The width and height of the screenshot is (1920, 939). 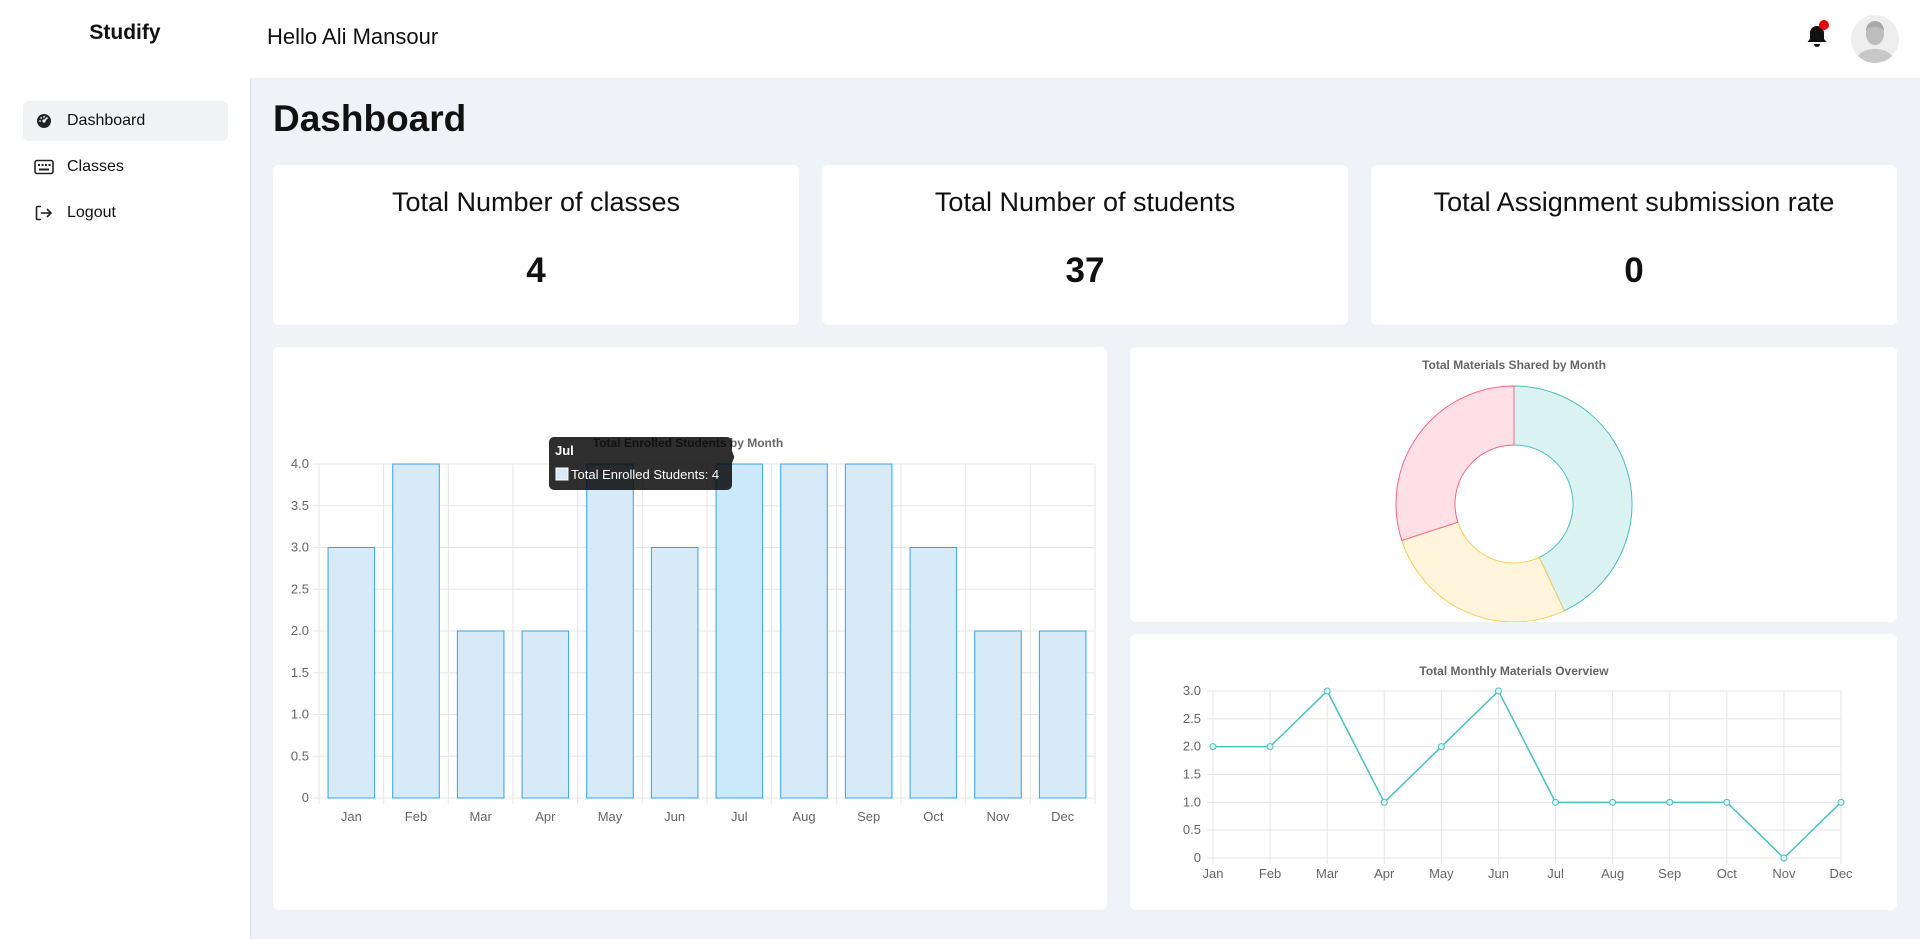 What do you see at coordinates (95, 166) in the screenshot?
I see `sidebar-item-label: Classes` at bounding box center [95, 166].